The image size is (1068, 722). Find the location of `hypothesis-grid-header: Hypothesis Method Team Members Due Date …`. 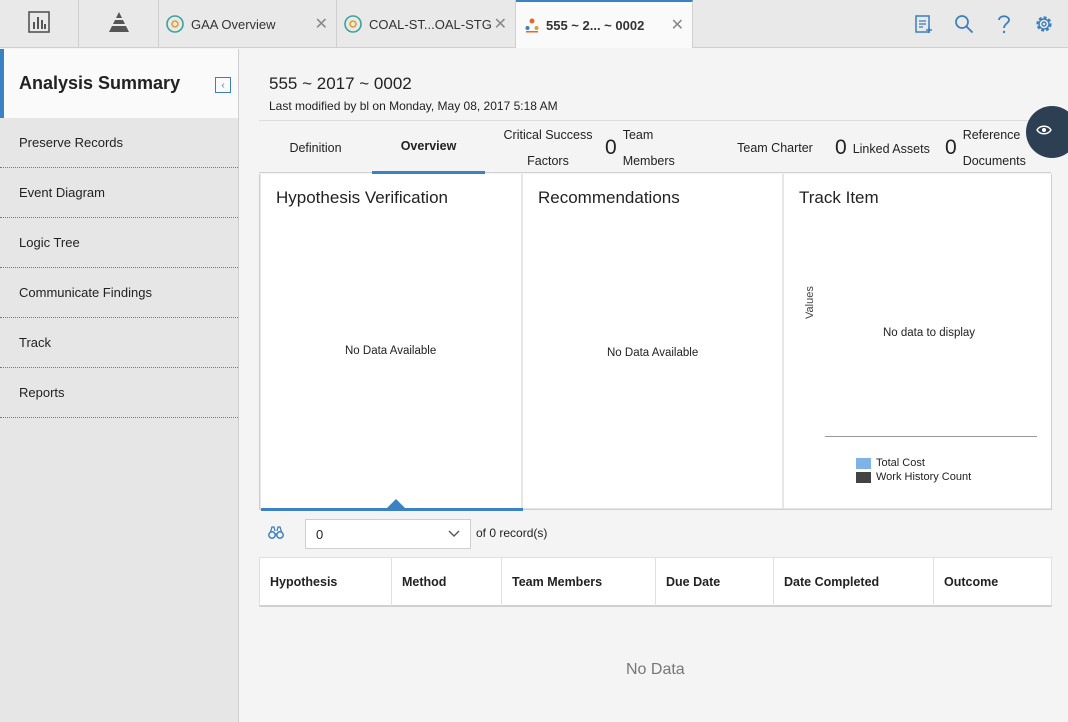

hypothesis-grid-header: Hypothesis Method Team Members Due Date … is located at coordinates (655, 582).